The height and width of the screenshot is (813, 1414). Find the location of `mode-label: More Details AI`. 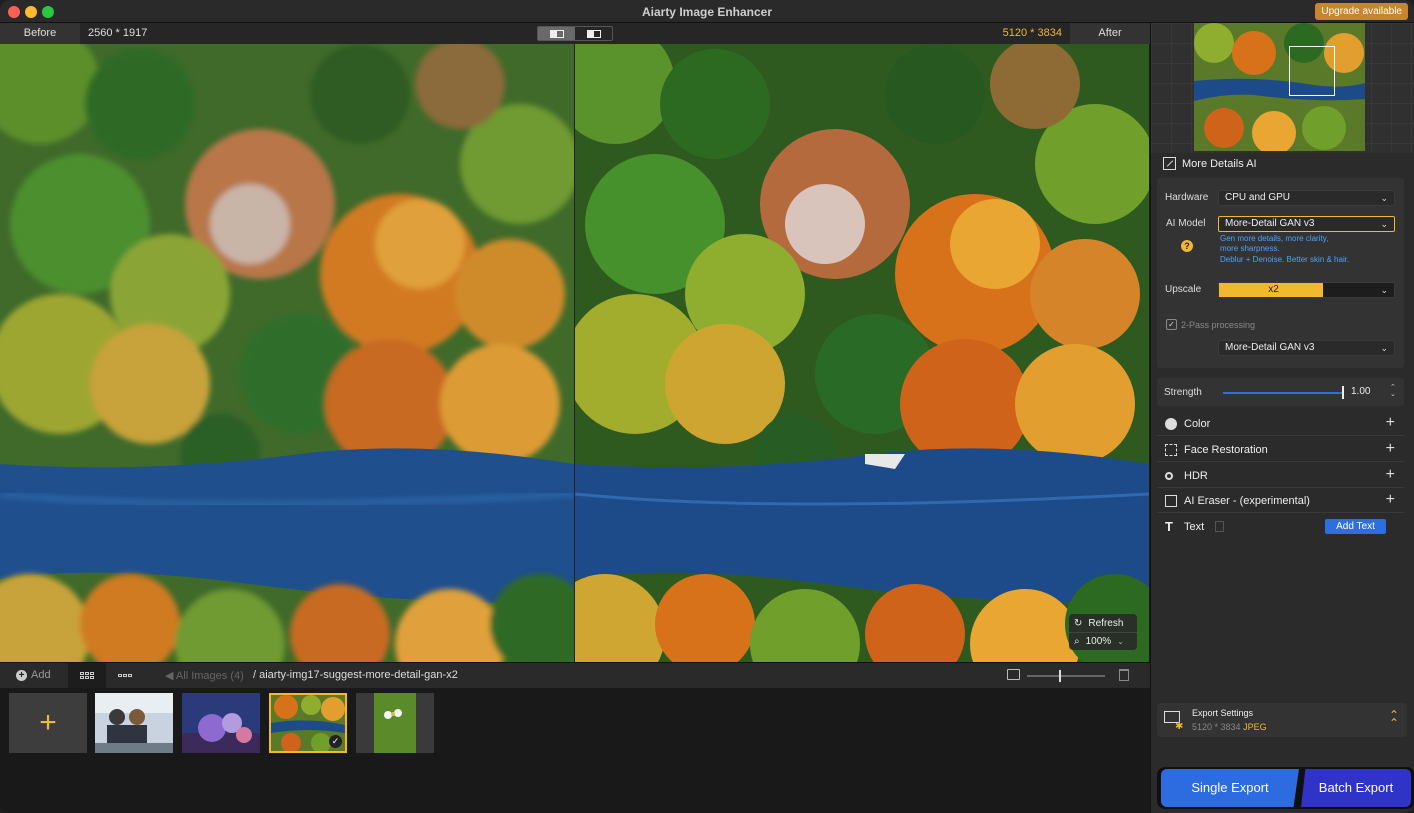

mode-label: More Details AI is located at coordinates (1219, 163).